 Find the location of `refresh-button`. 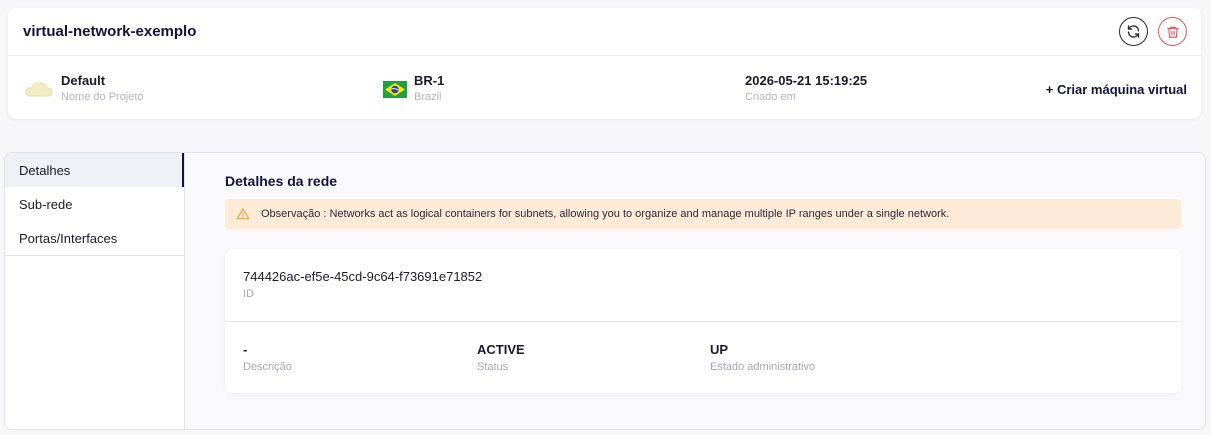

refresh-button is located at coordinates (1133, 31).